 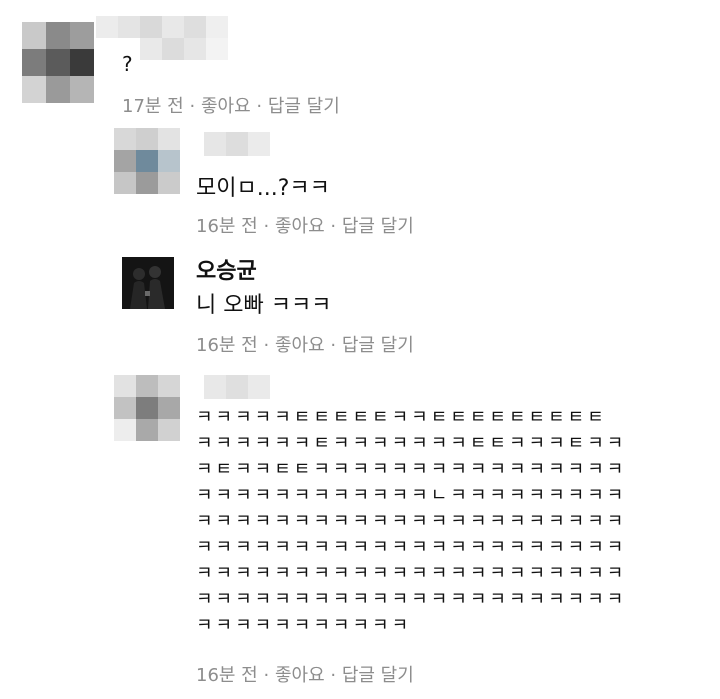 What do you see at coordinates (153, 106) in the screenshot?
I see `timestamp: 17분 전` at bounding box center [153, 106].